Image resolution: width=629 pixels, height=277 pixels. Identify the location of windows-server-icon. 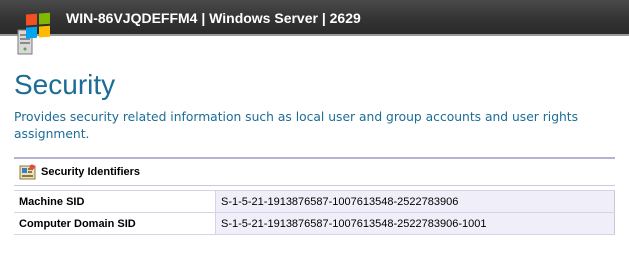
(33, 33).